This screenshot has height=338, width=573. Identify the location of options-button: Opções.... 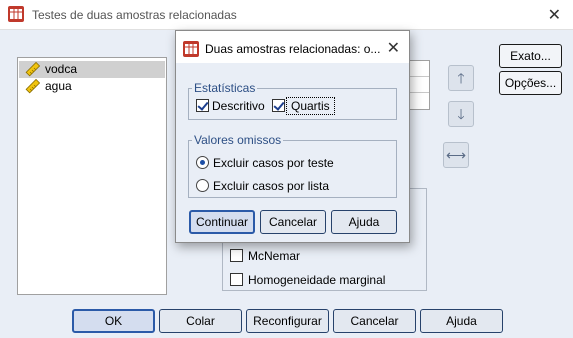
(530, 83).